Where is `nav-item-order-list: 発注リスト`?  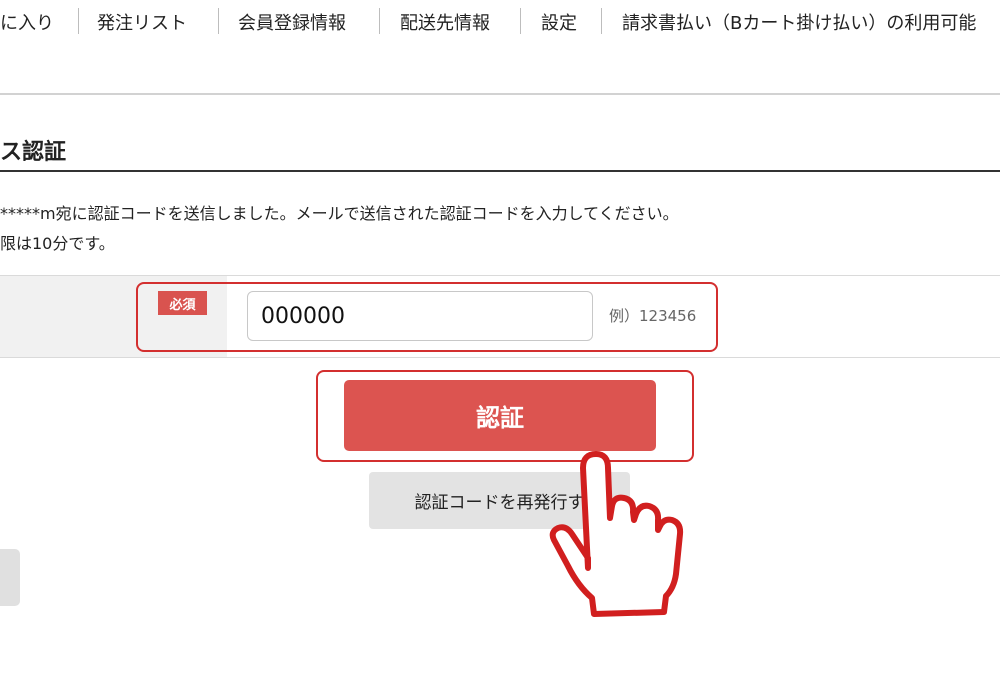 nav-item-order-list: 発注リスト is located at coordinates (142, 22).